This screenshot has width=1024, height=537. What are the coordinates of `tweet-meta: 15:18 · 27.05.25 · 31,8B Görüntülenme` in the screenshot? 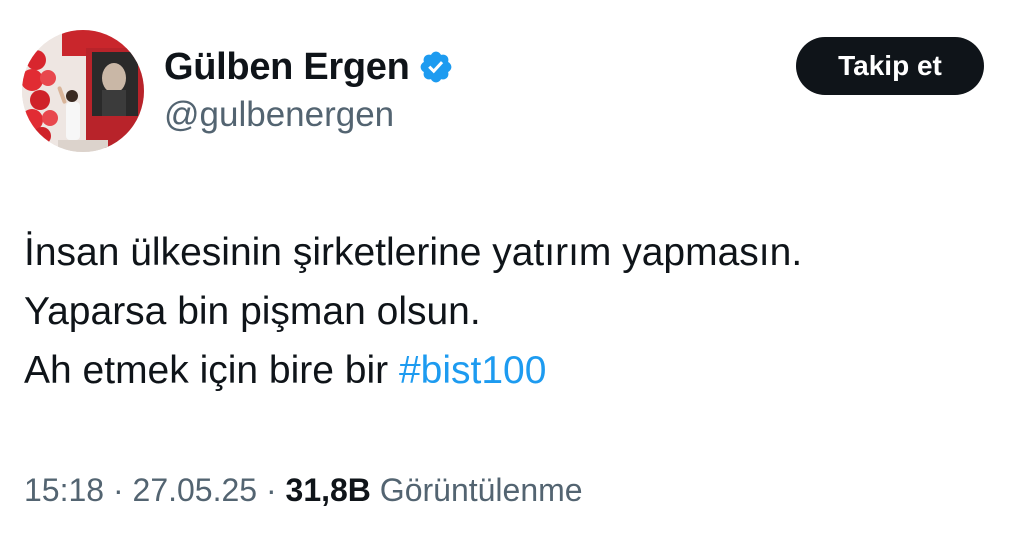 It's located at (303, 490).